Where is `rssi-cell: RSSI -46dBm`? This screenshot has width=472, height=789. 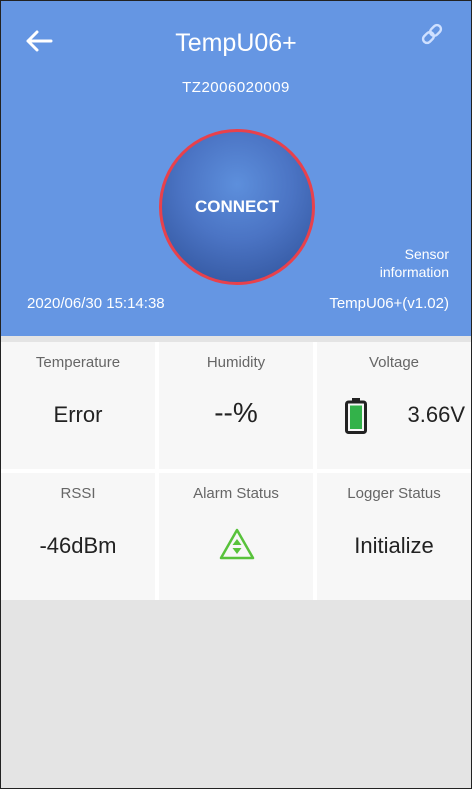
rssi-cell: RSSI -46dBm is located at coordinates (78, 536).